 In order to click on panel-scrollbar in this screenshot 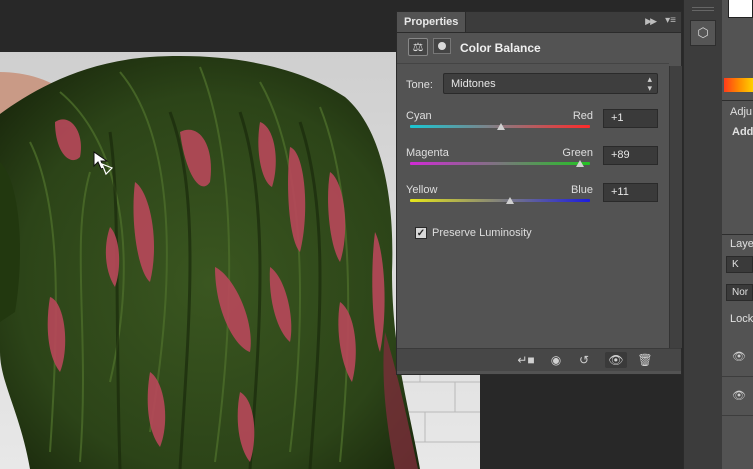, I will do `click(675, 207)`.